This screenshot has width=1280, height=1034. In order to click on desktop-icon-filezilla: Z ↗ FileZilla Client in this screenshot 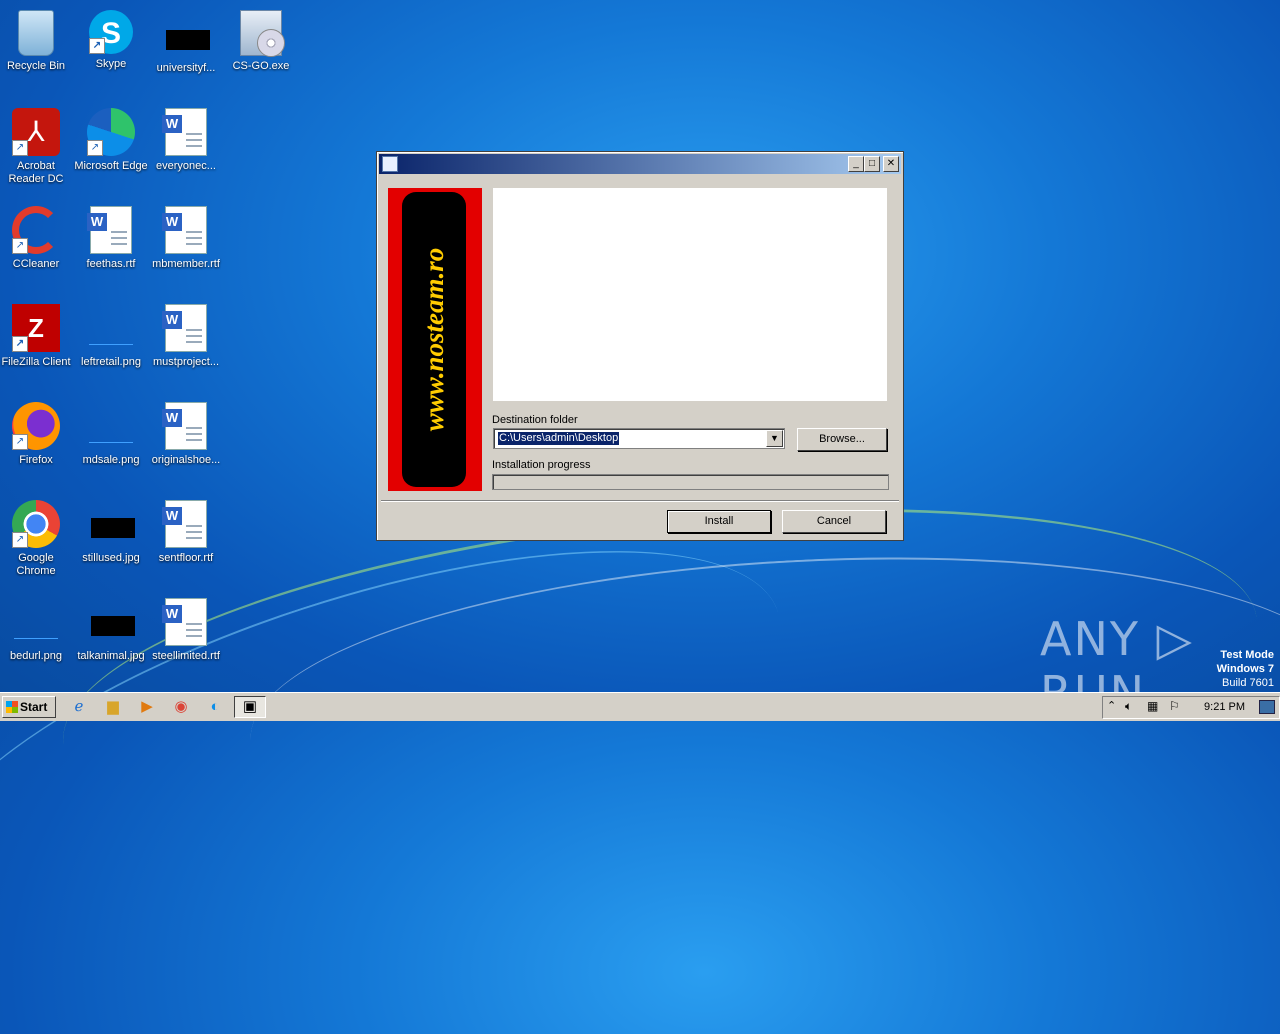, I will do `click(37, 333)`.